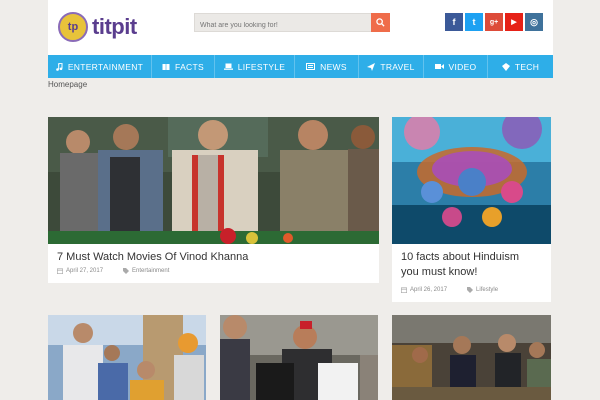 The width and height of the screenshot is (600, 400). Describe the element at coordinates (67, 84) in the screenshot. I see `breadcrumb: Homepage` at that location.